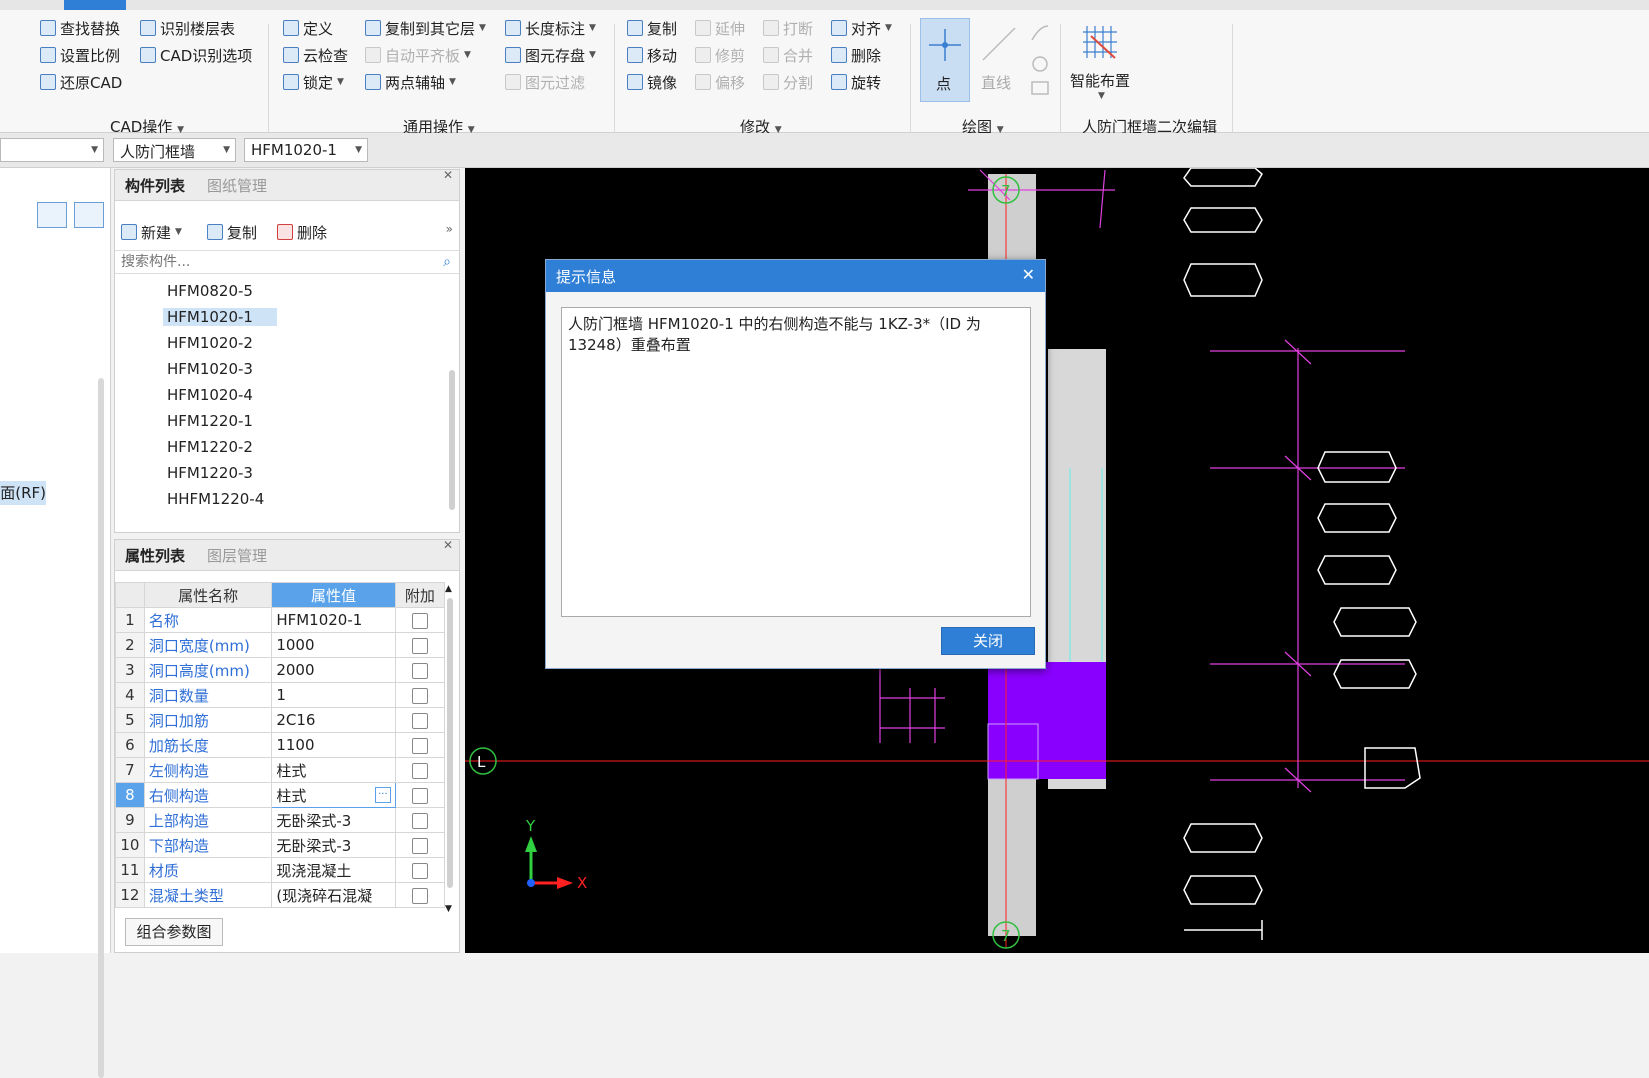 This screenshot has width=1649, height=1078. I want to click on component-name-select: HFM1020-1 ▼, so click(306, 150).